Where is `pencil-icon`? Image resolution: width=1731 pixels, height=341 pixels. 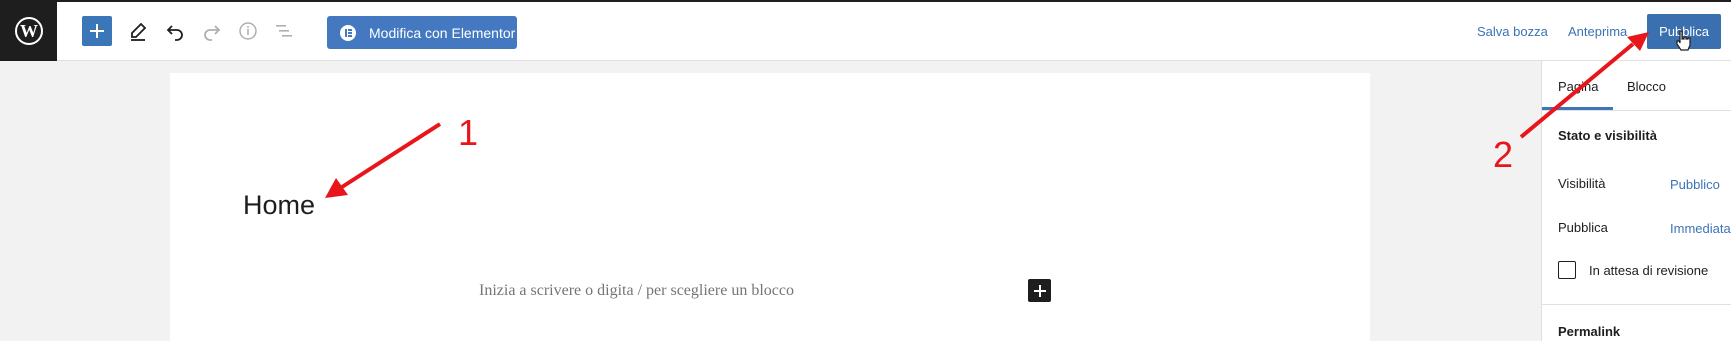
pencil-icon is located at coordinates (139, 31).